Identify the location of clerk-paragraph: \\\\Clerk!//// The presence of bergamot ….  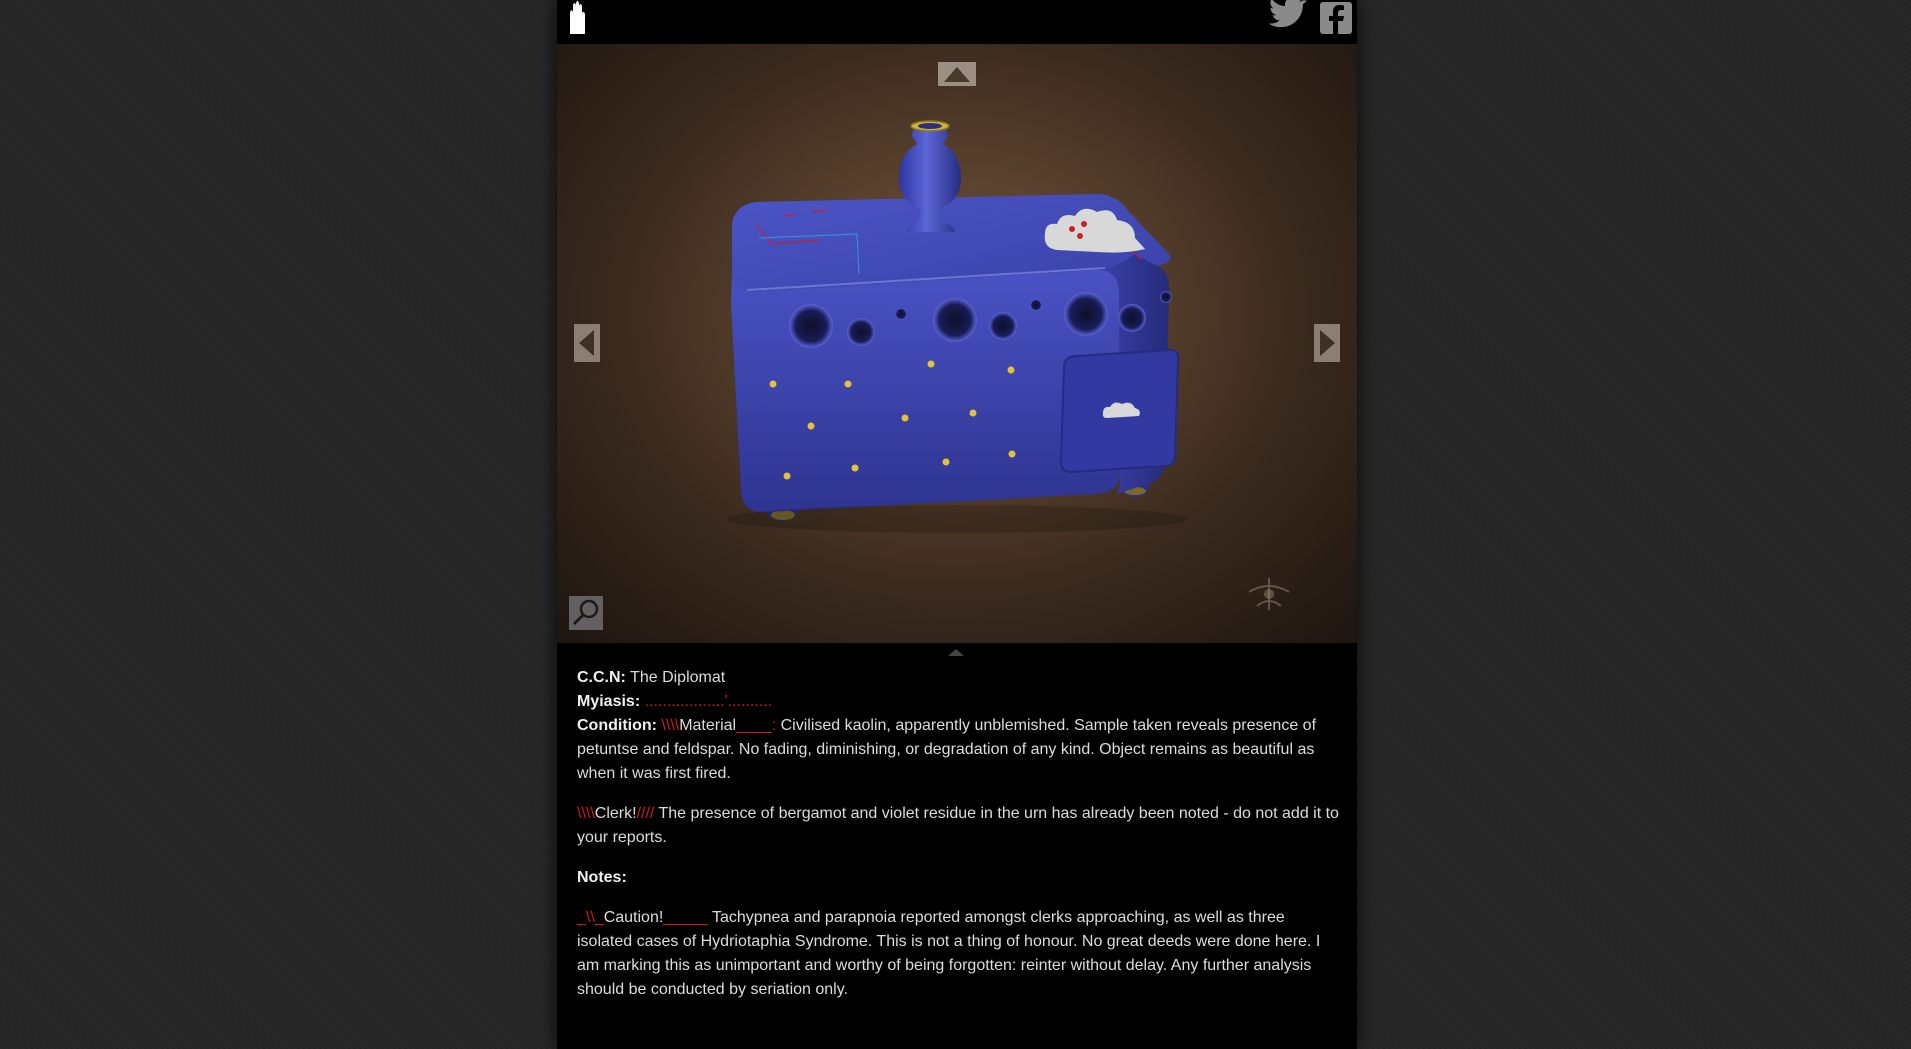
(958, 826).